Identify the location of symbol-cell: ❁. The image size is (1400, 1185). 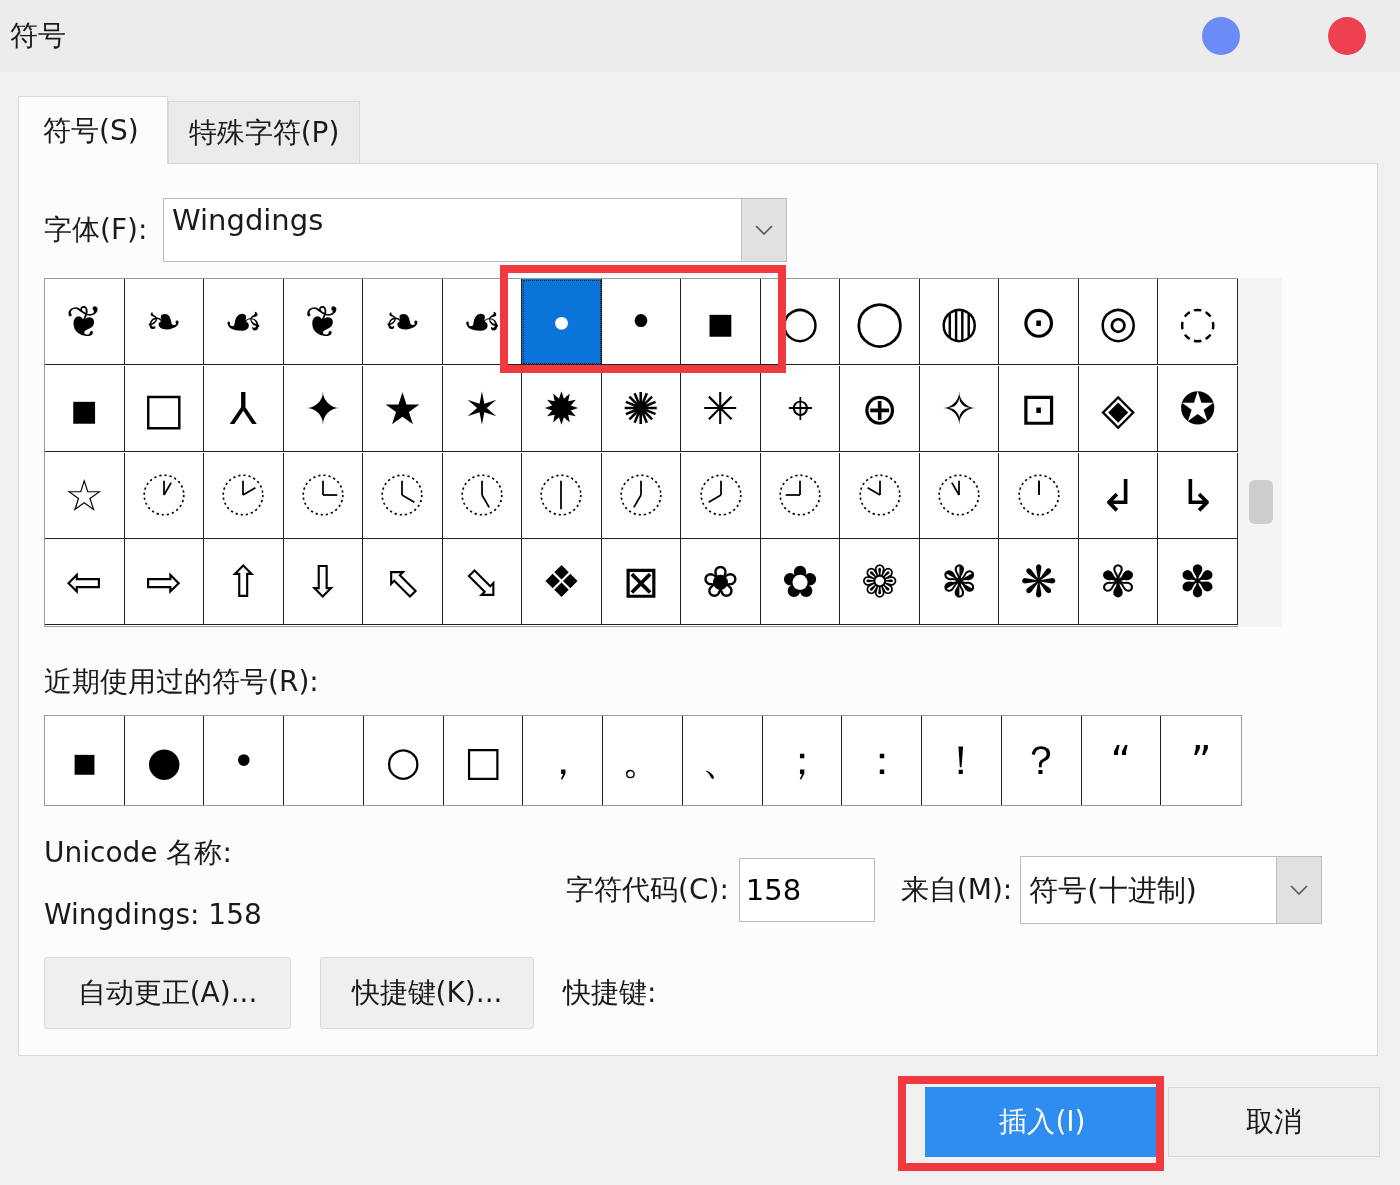
(880, 582).